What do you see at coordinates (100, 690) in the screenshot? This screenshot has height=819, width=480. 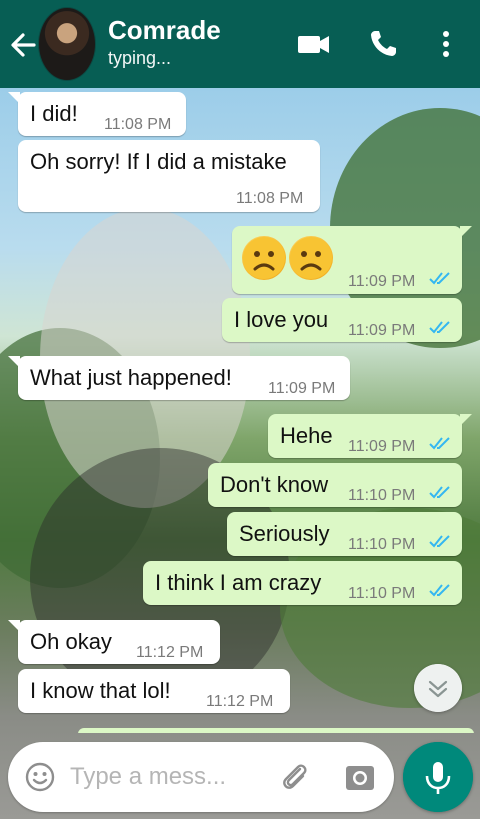 I see `message-text: I know that lol!` at bounding box center [100, 690].